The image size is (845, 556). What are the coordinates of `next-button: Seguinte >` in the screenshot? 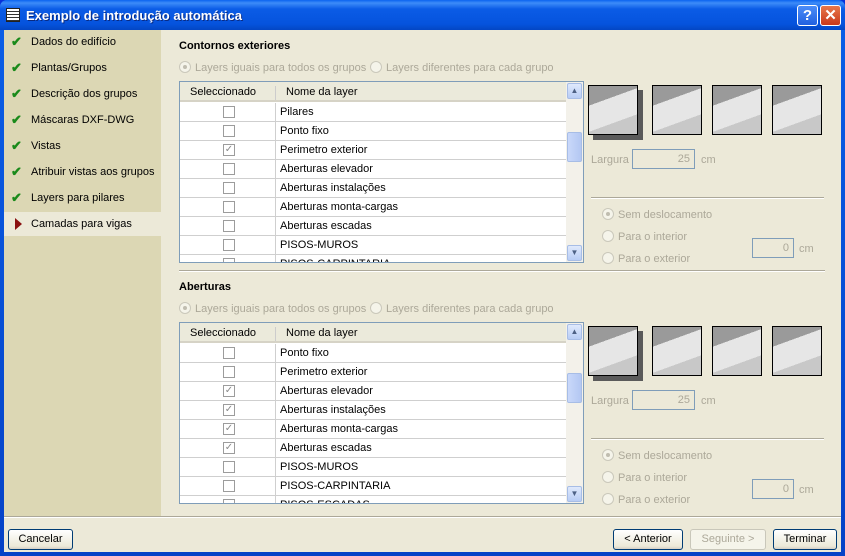 It's located at (728, 539).